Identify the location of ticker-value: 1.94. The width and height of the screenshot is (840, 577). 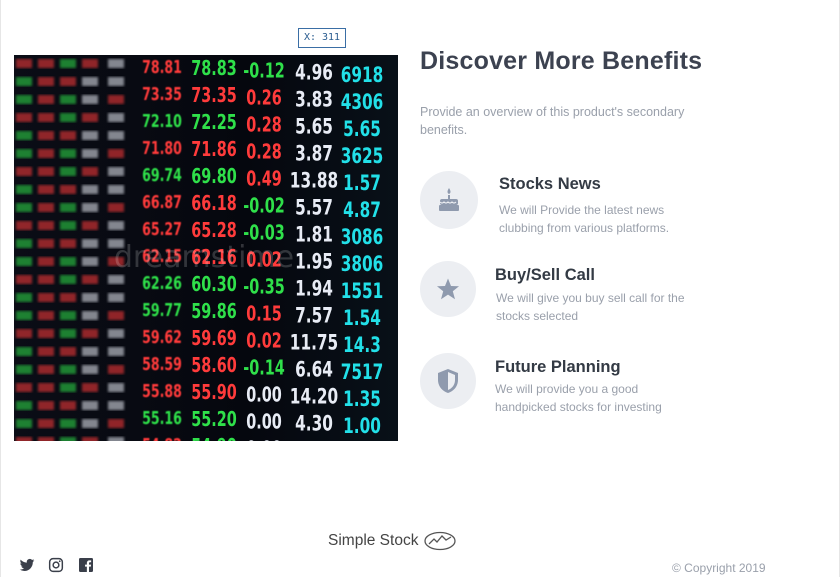
(314, 288).